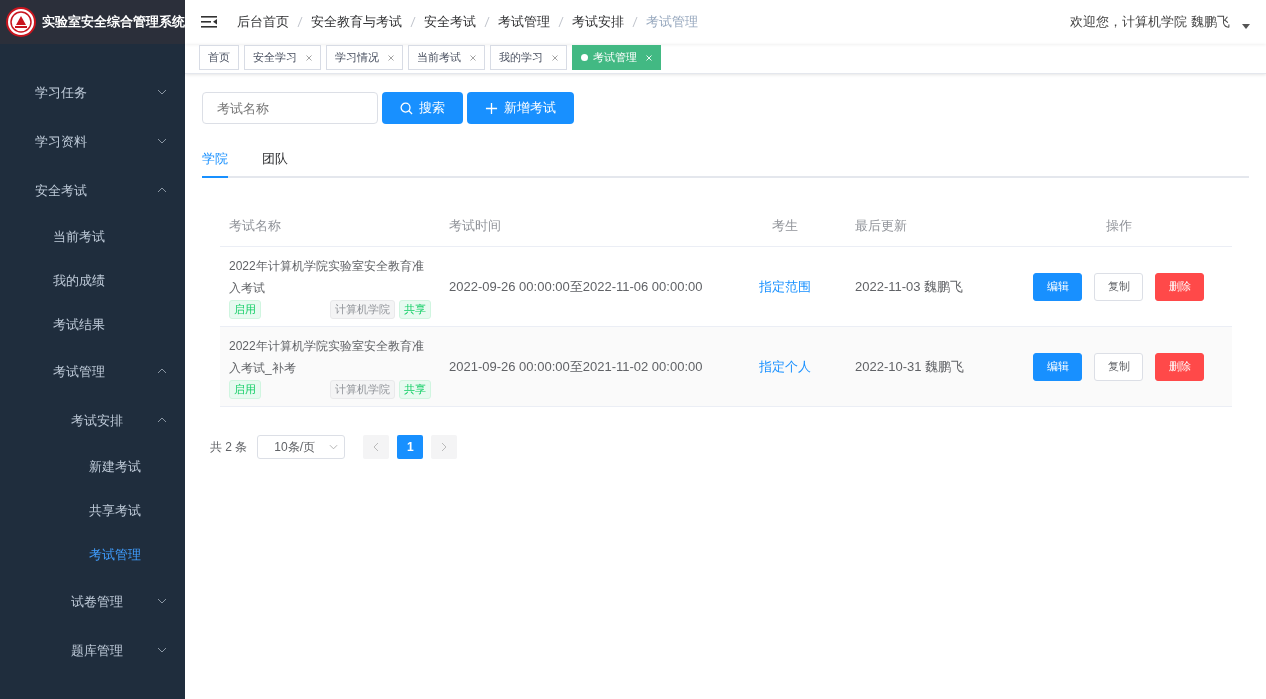  Describe the element at coordinates (576, 366) in the screenshot. I see `table-cell-text: 2021-09-26 00:00:00至2021-11-02 00:00:00` at that location.